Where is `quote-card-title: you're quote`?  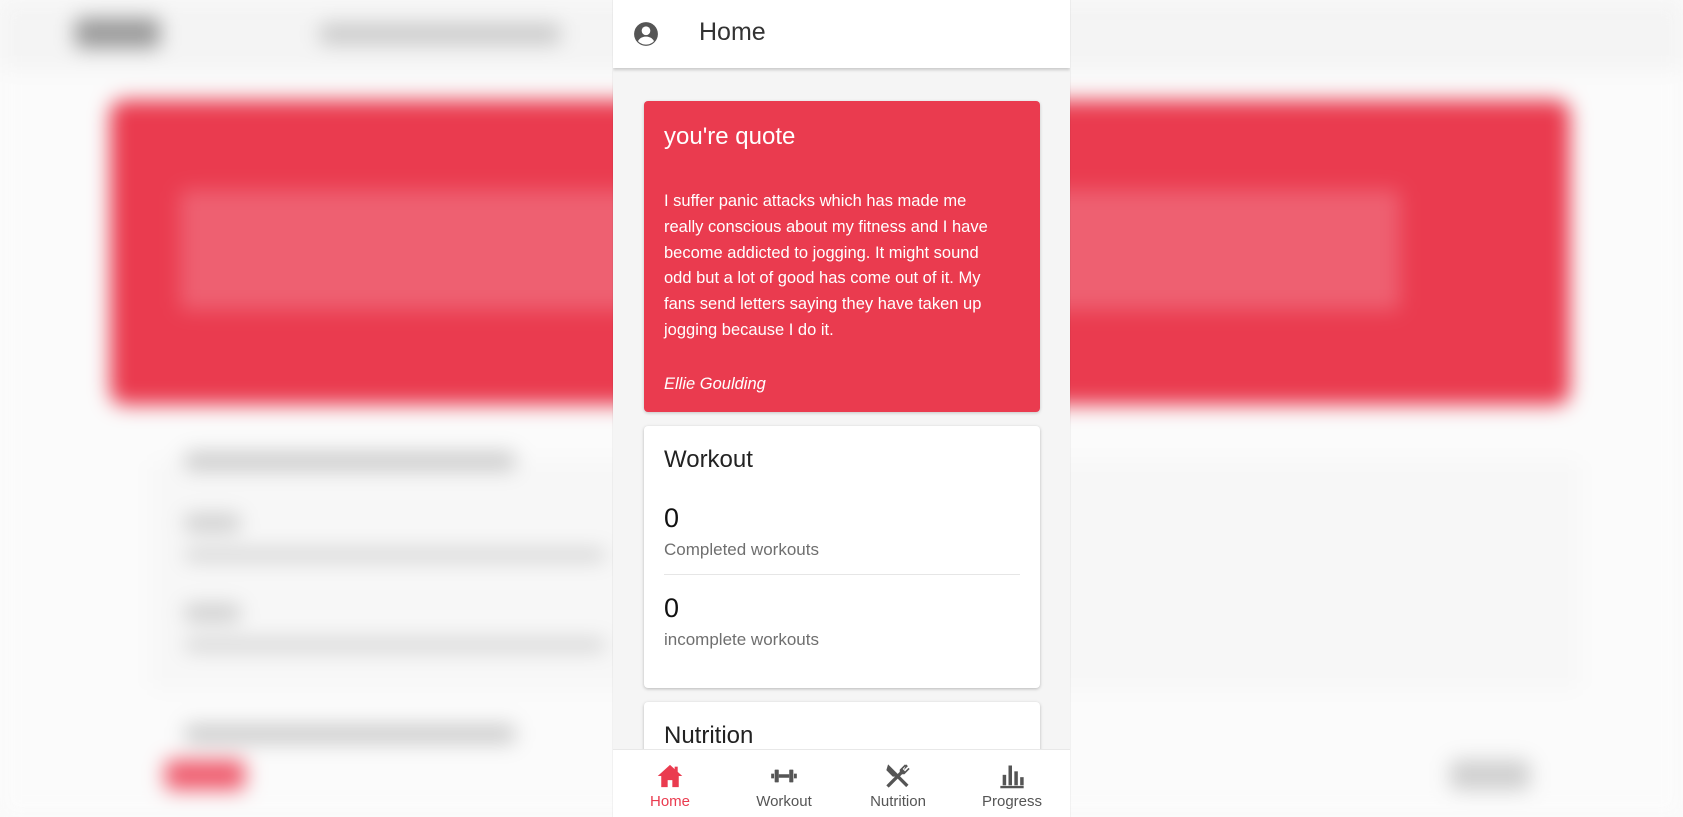 quote-card-title: you're quote is located at coordinates (730, 136).